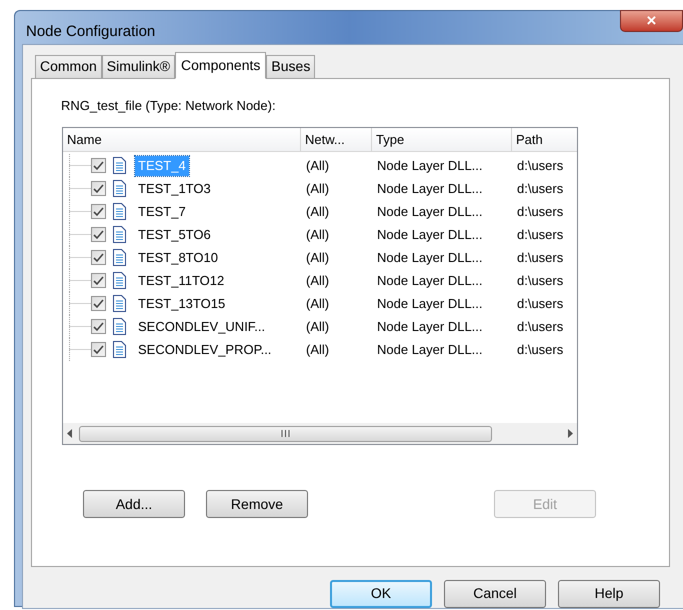 This screenshot has height=610, width=683. Describe the element at coordinates (70, 433) in the screenshot. I see `scroll-left-icon` at that location.